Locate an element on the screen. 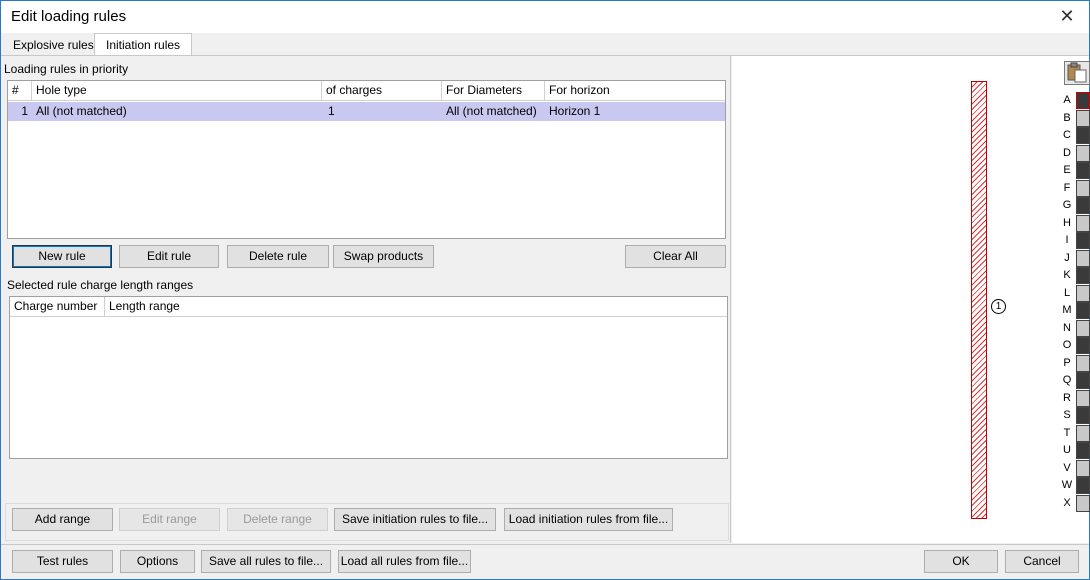 The height and width of the screenshot is (580, 1090). legend-letter: T is located at coordinates (1067, 432).